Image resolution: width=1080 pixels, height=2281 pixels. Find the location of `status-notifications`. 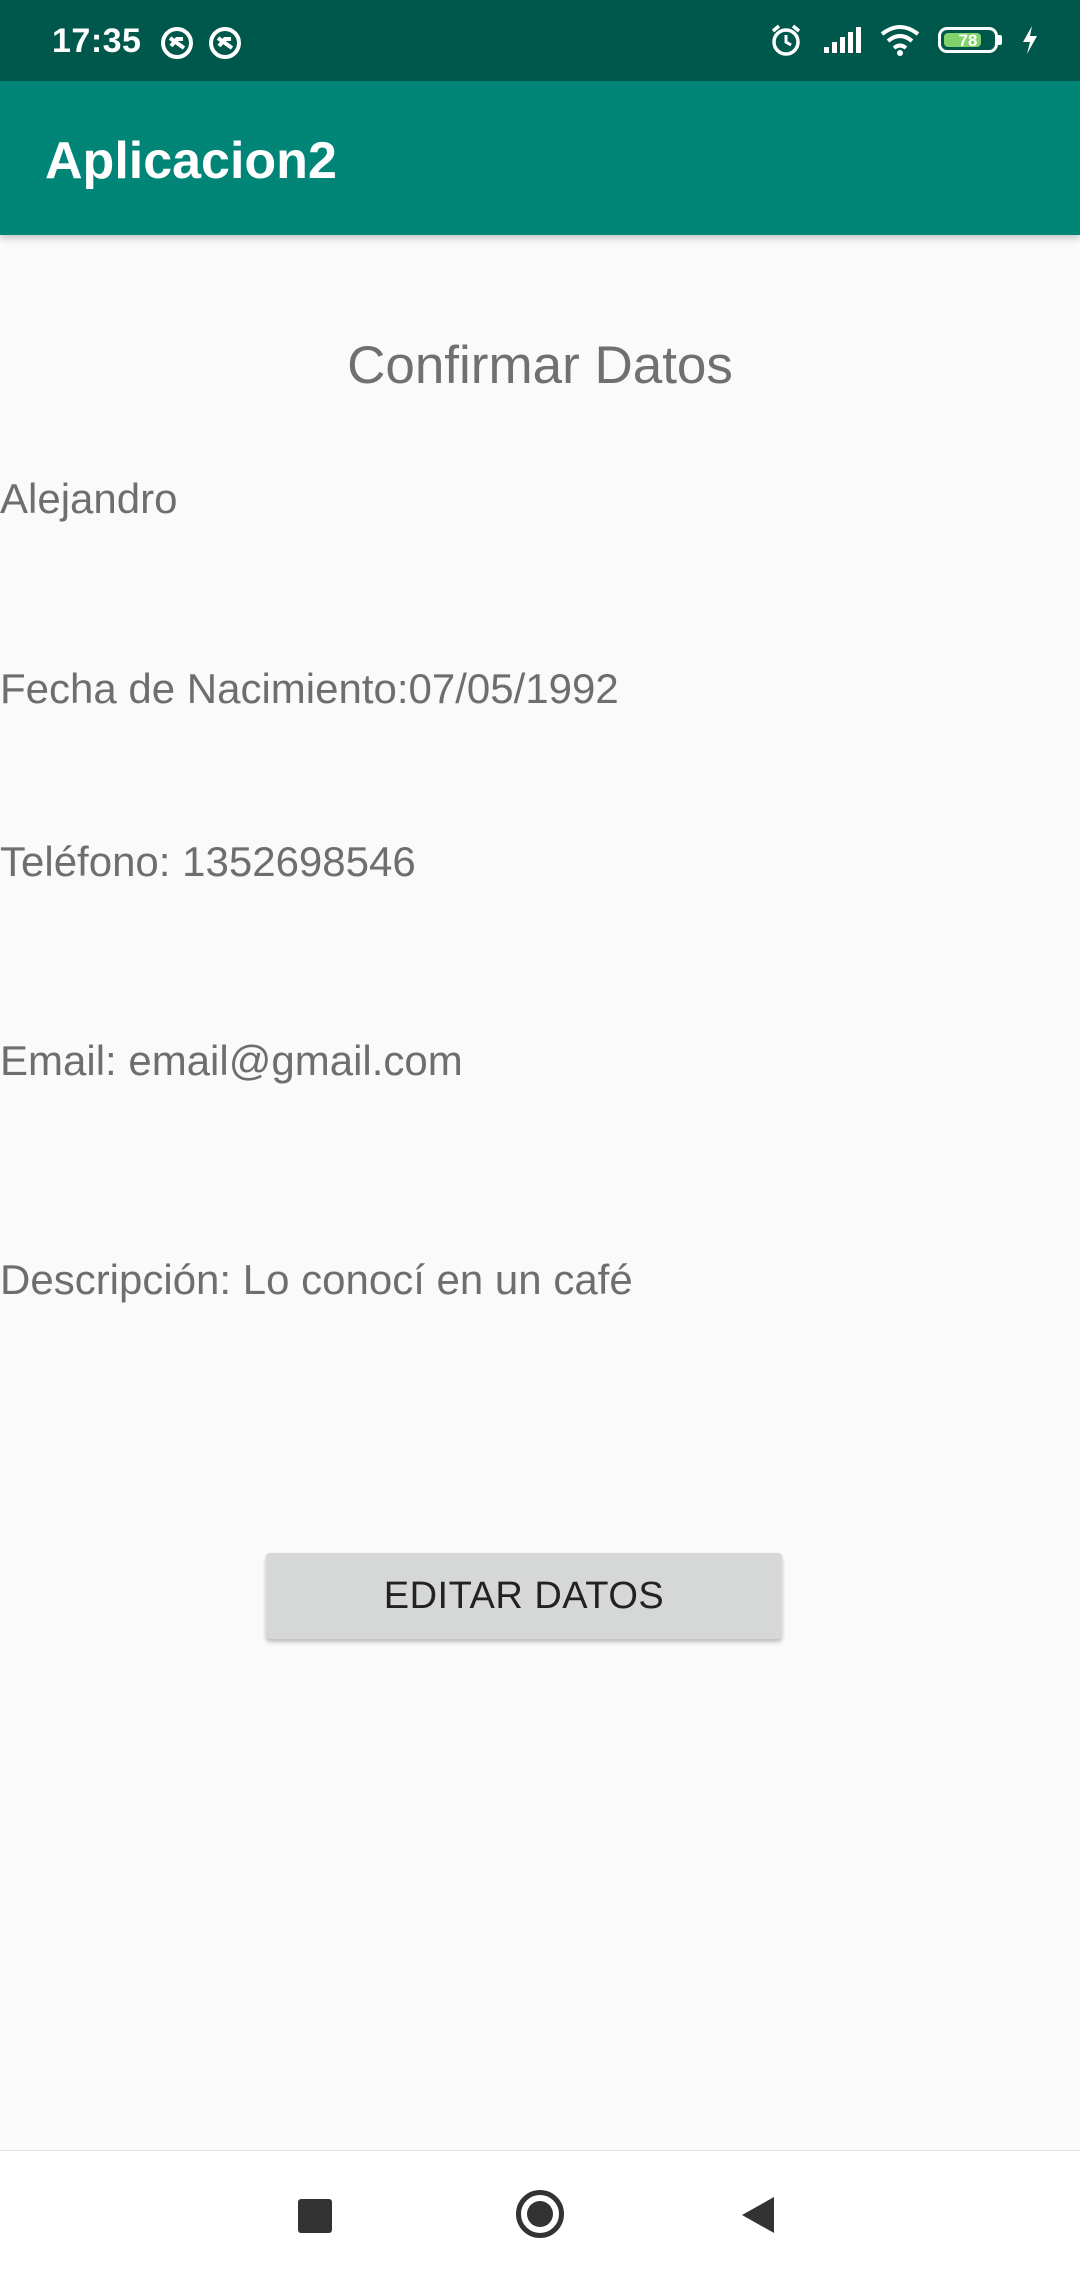

status-notifications is located at coordinates (201, 43).